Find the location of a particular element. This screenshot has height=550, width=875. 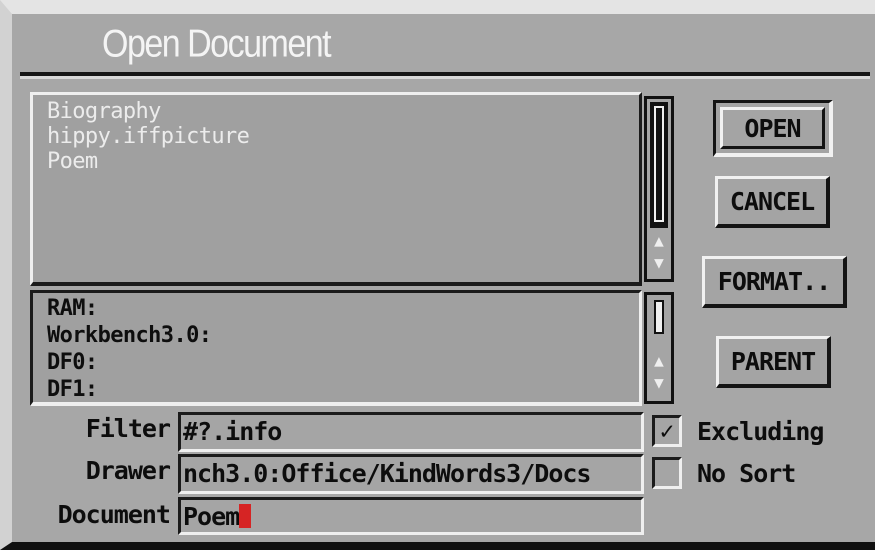

document-label: Document is located at coordinates (114, 514).